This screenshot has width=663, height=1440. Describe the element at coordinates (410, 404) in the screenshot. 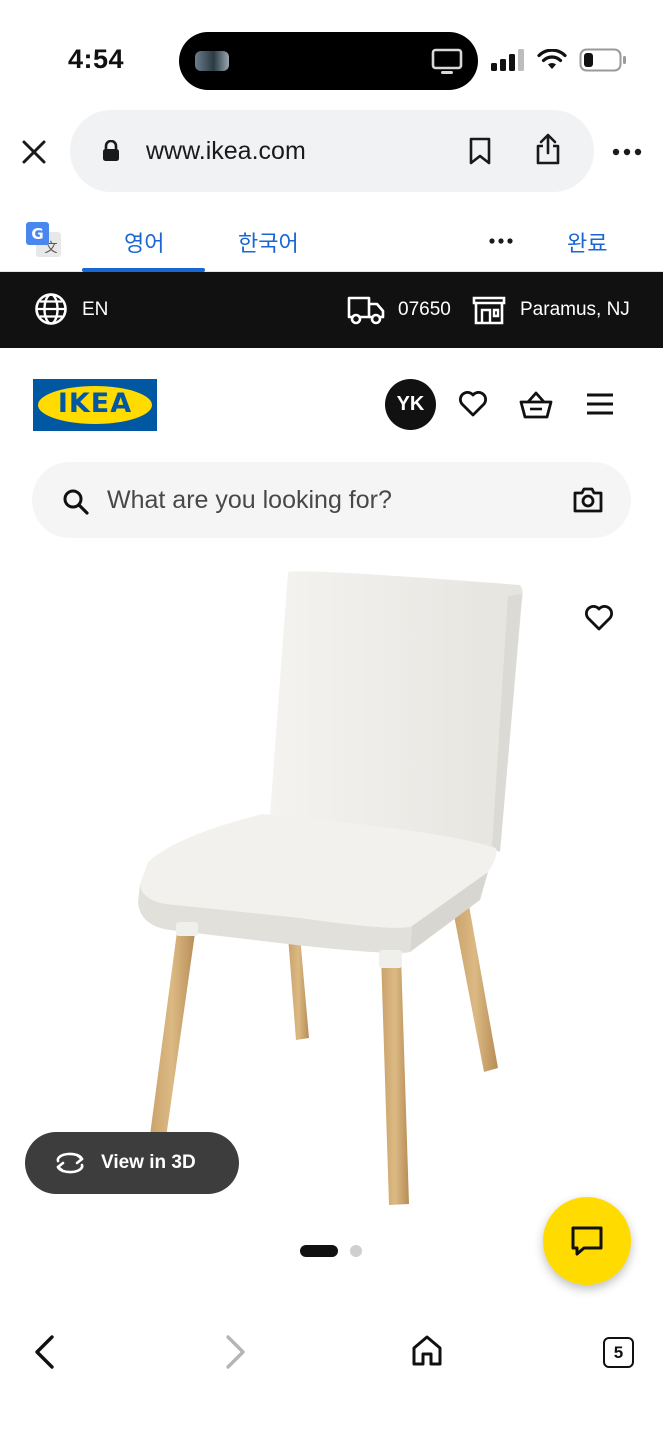

I see `user-avatar: YK` at that location.